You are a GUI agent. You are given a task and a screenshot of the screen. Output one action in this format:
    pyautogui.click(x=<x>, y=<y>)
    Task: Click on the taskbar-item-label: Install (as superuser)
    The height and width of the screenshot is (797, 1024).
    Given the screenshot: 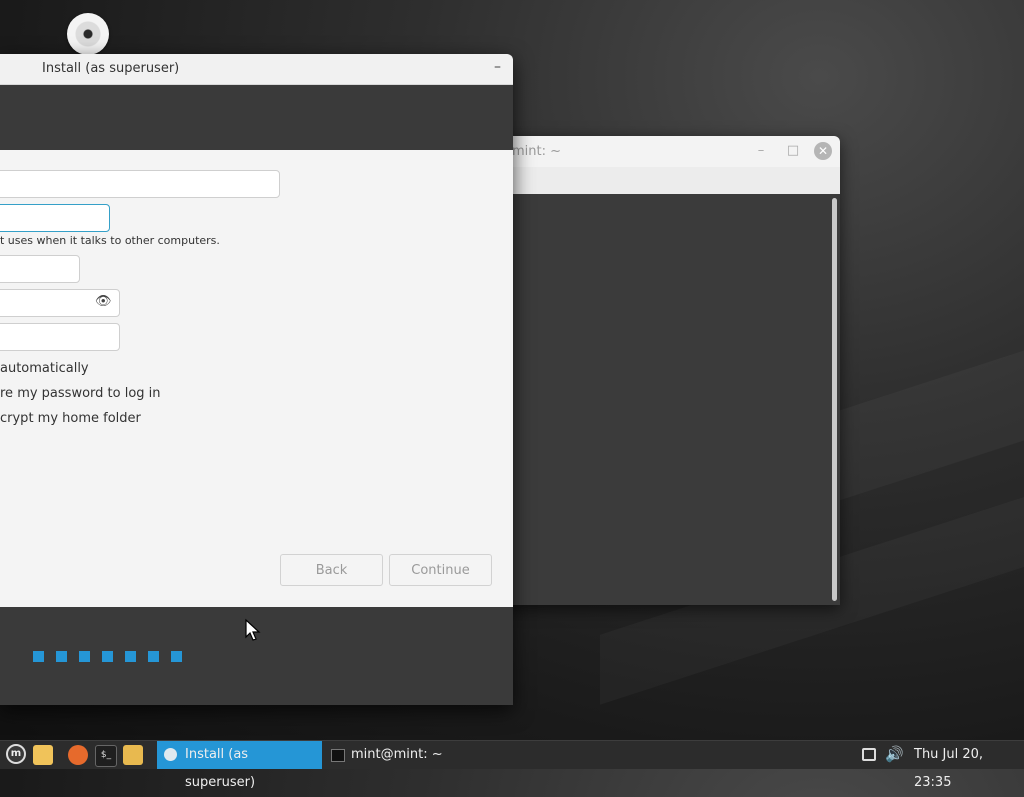 What is the action you would take?
    pyautogui.click(x=220, y=768)
    